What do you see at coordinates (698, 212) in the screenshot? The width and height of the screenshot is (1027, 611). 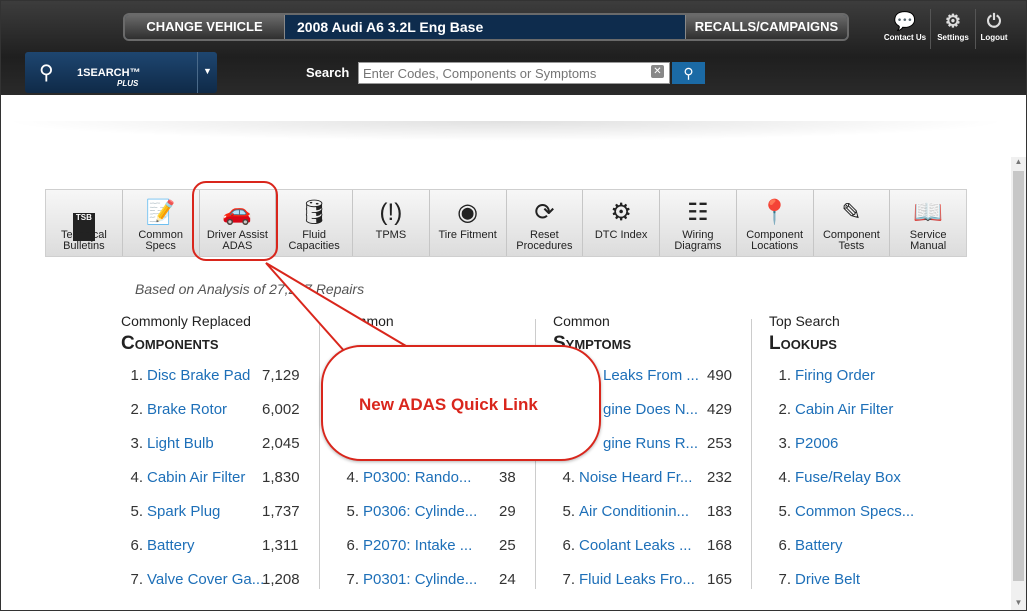 I see `wiring-icon: ☷` at bounding box center [698, 212].